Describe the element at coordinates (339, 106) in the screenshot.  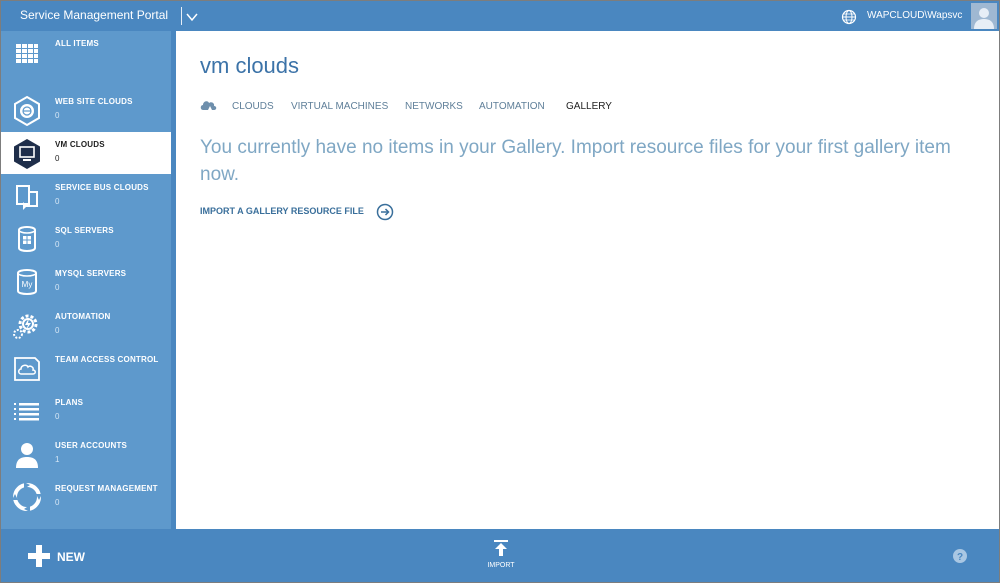
I see `tab-virtual-machines: VIRTUAL MACHINES` at that location.